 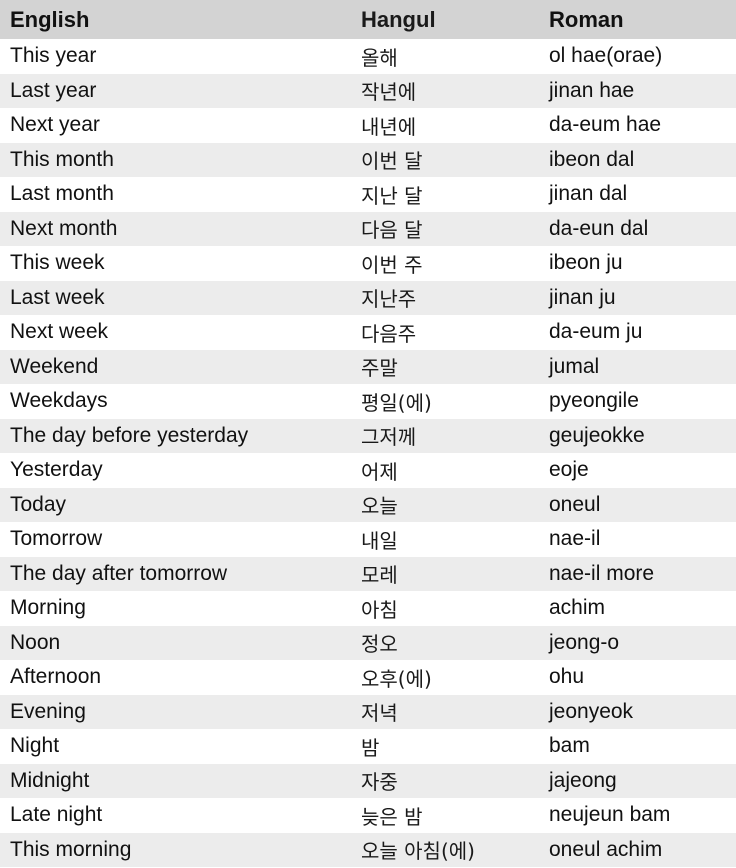 What do you see at coordinates (396, 402) in the screenshot?
I see `hangul-cell: 평일(에)` at bounding box center [396, 402].